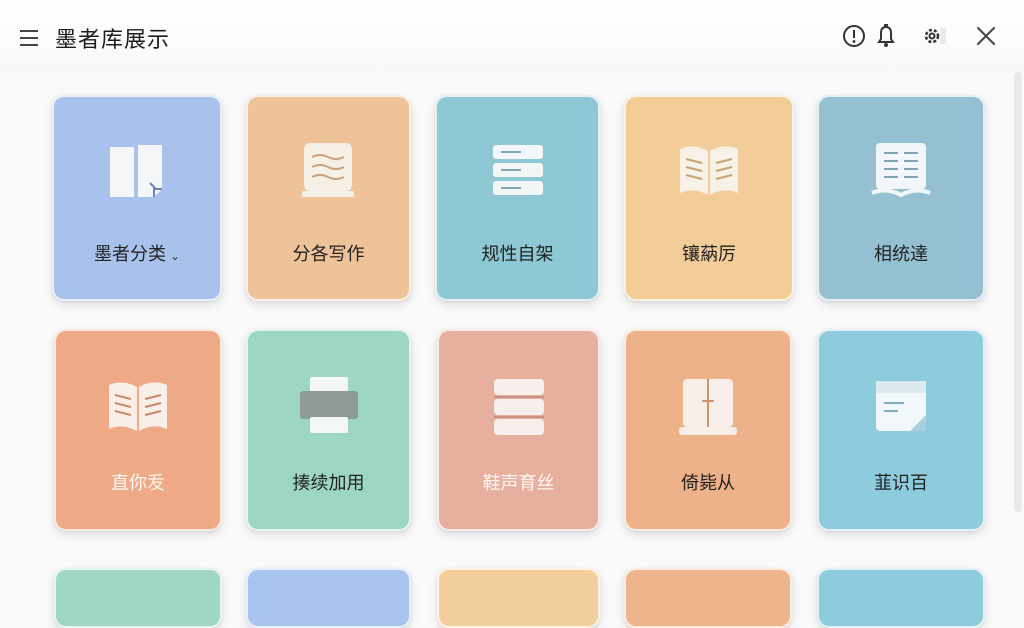  What do you see at coordinates (136, 171) in the screenshot?
I see `open-book-page-icon` at bounding box center [136, 171].